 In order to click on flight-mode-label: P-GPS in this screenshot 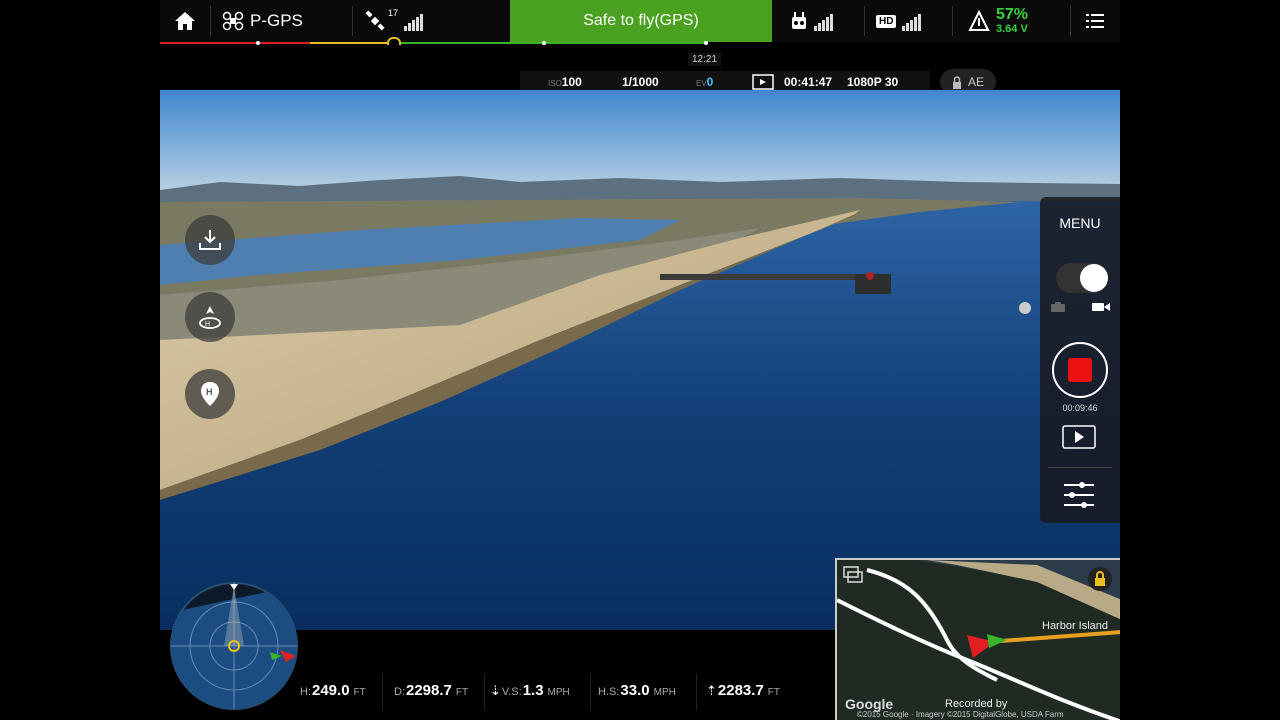, I will do `click(276, 20)`.